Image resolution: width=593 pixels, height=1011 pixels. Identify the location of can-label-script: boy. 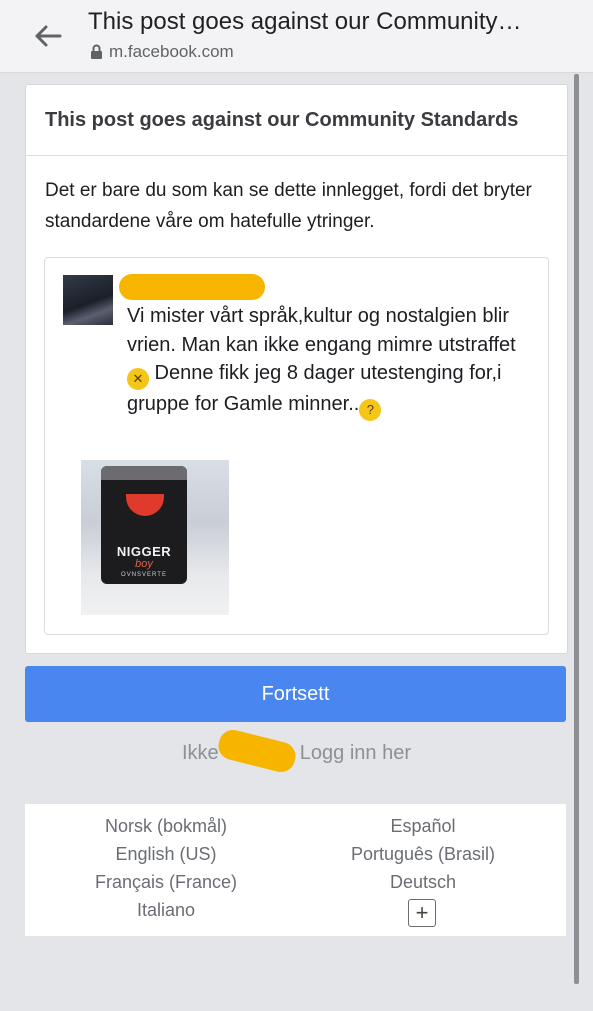
(144, 564).